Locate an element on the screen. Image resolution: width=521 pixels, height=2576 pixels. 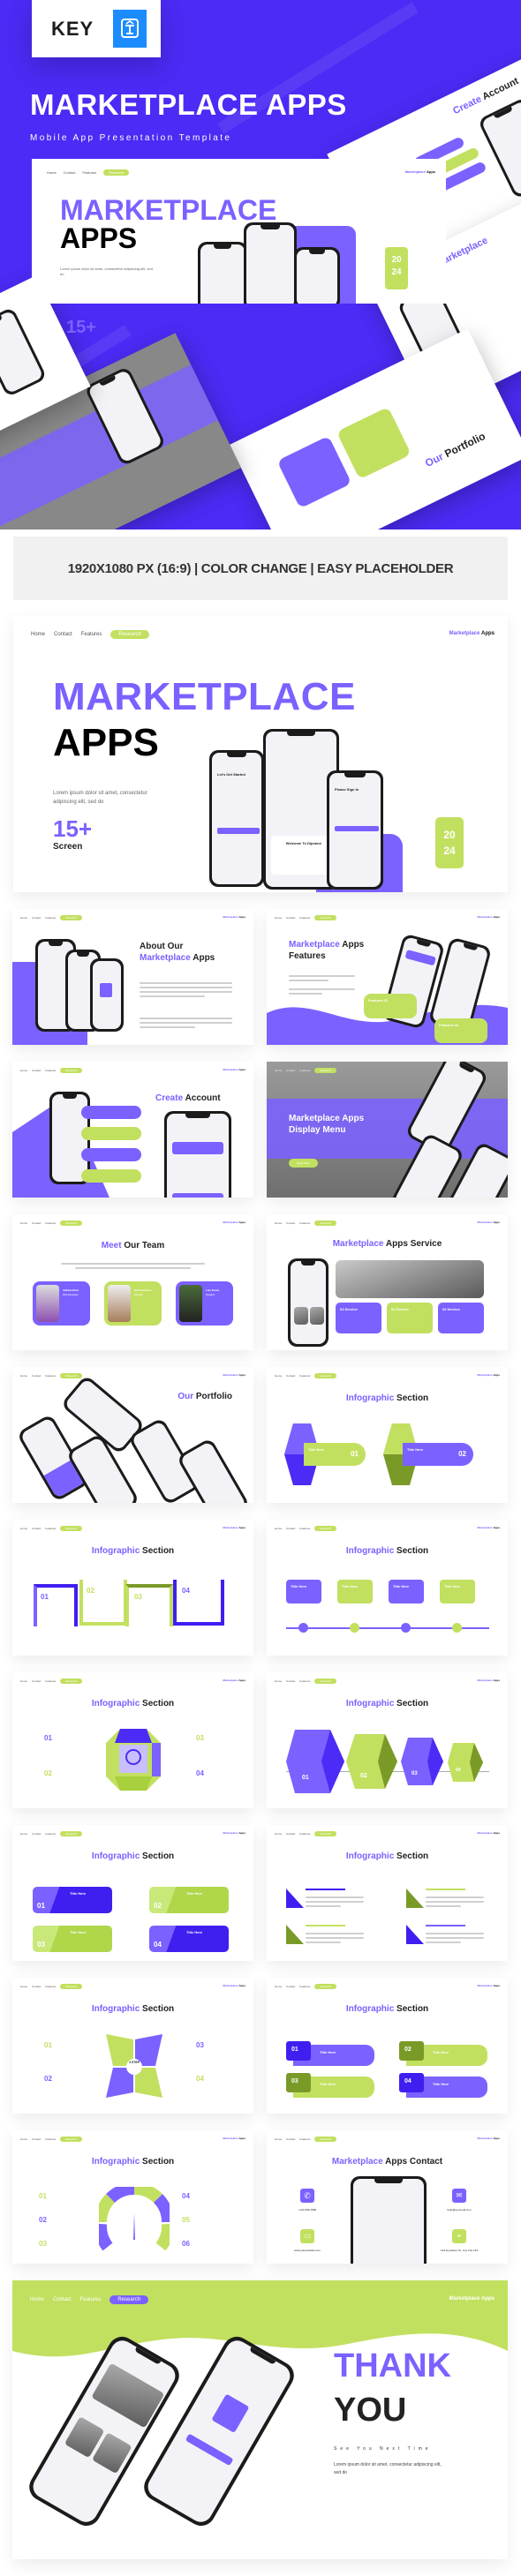
timeline-dot is located at coordinates (457, 1628).